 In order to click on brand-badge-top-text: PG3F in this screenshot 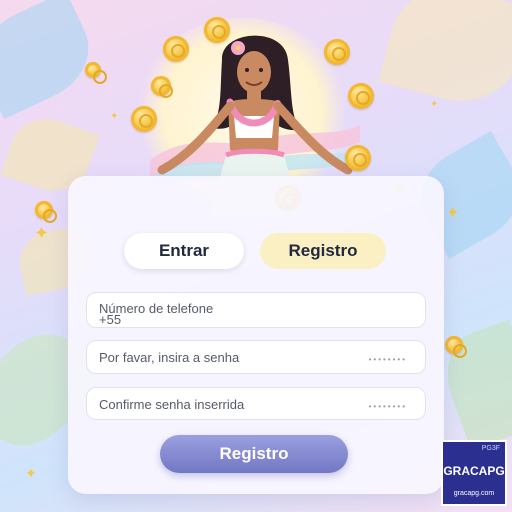, I will do `click(490, 448)`.